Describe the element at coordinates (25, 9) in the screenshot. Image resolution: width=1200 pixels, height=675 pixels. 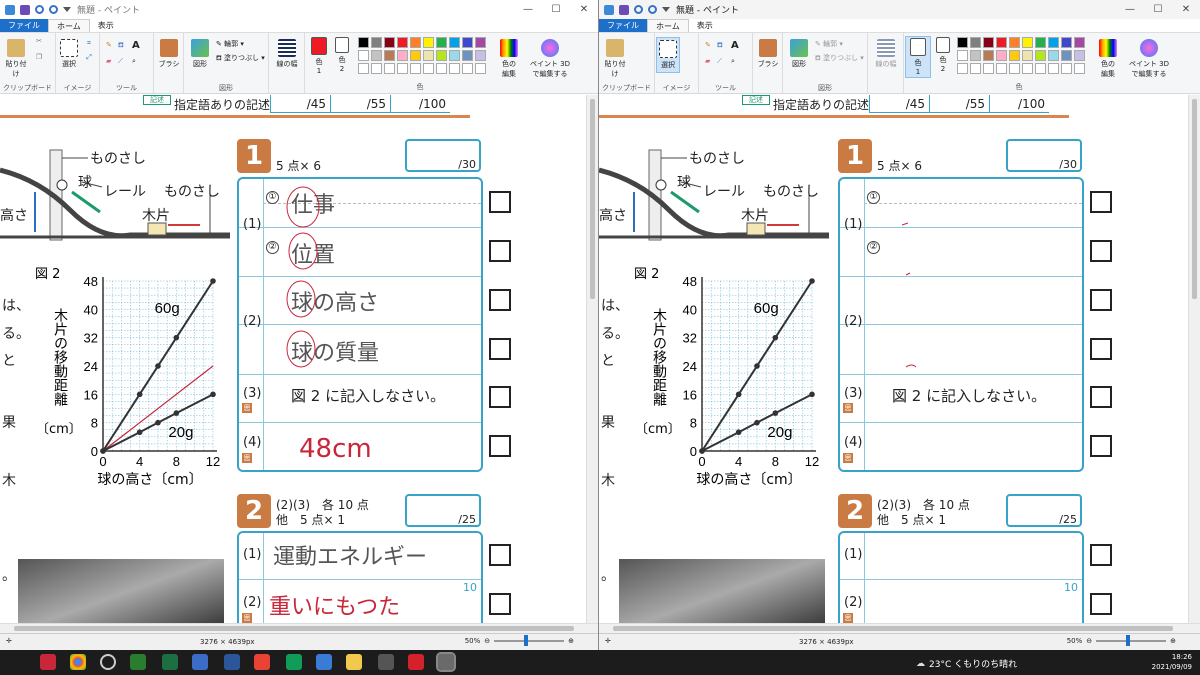
I see `save-icon` at that location.